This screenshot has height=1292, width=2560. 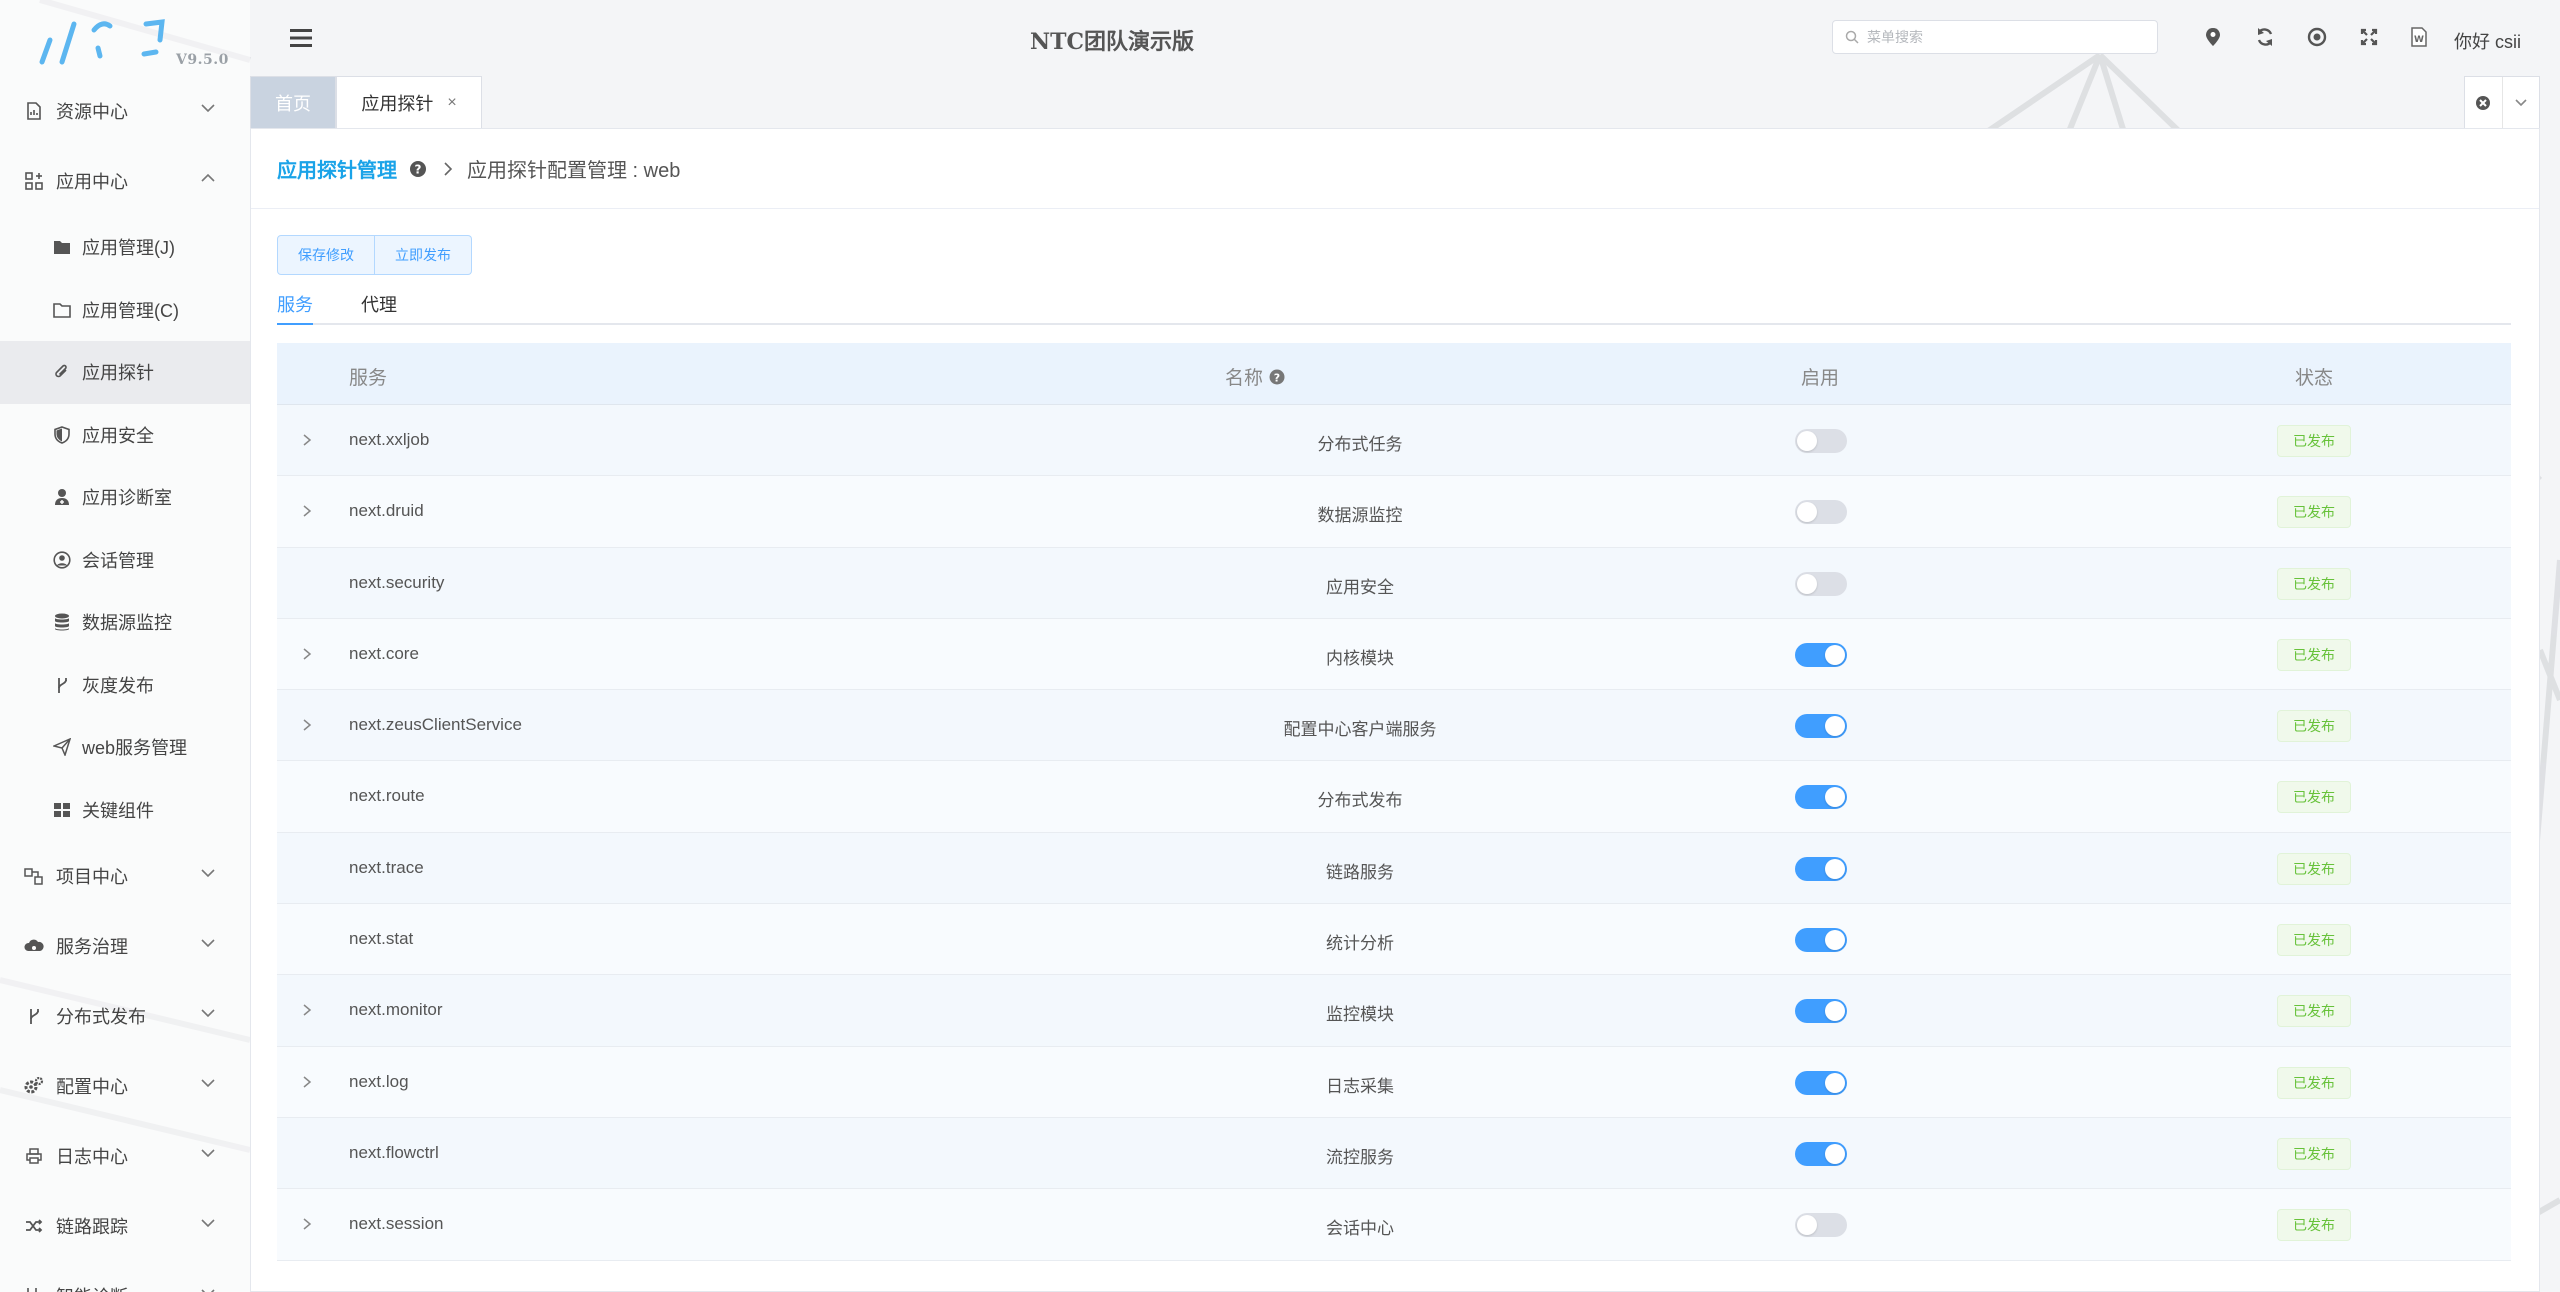 I want to click on th-large-icon, so click(x=62, y=810).